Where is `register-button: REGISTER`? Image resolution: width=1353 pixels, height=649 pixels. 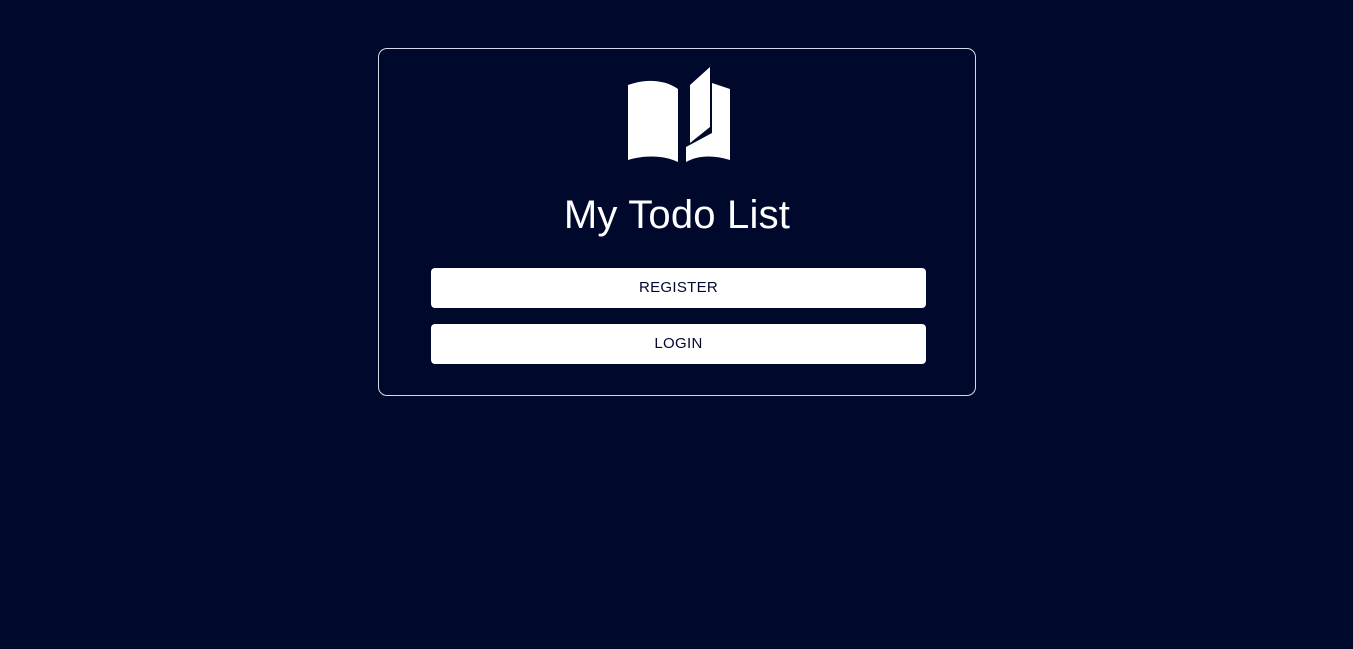
register-button: REGISTER is located at coordinates (678, 288).